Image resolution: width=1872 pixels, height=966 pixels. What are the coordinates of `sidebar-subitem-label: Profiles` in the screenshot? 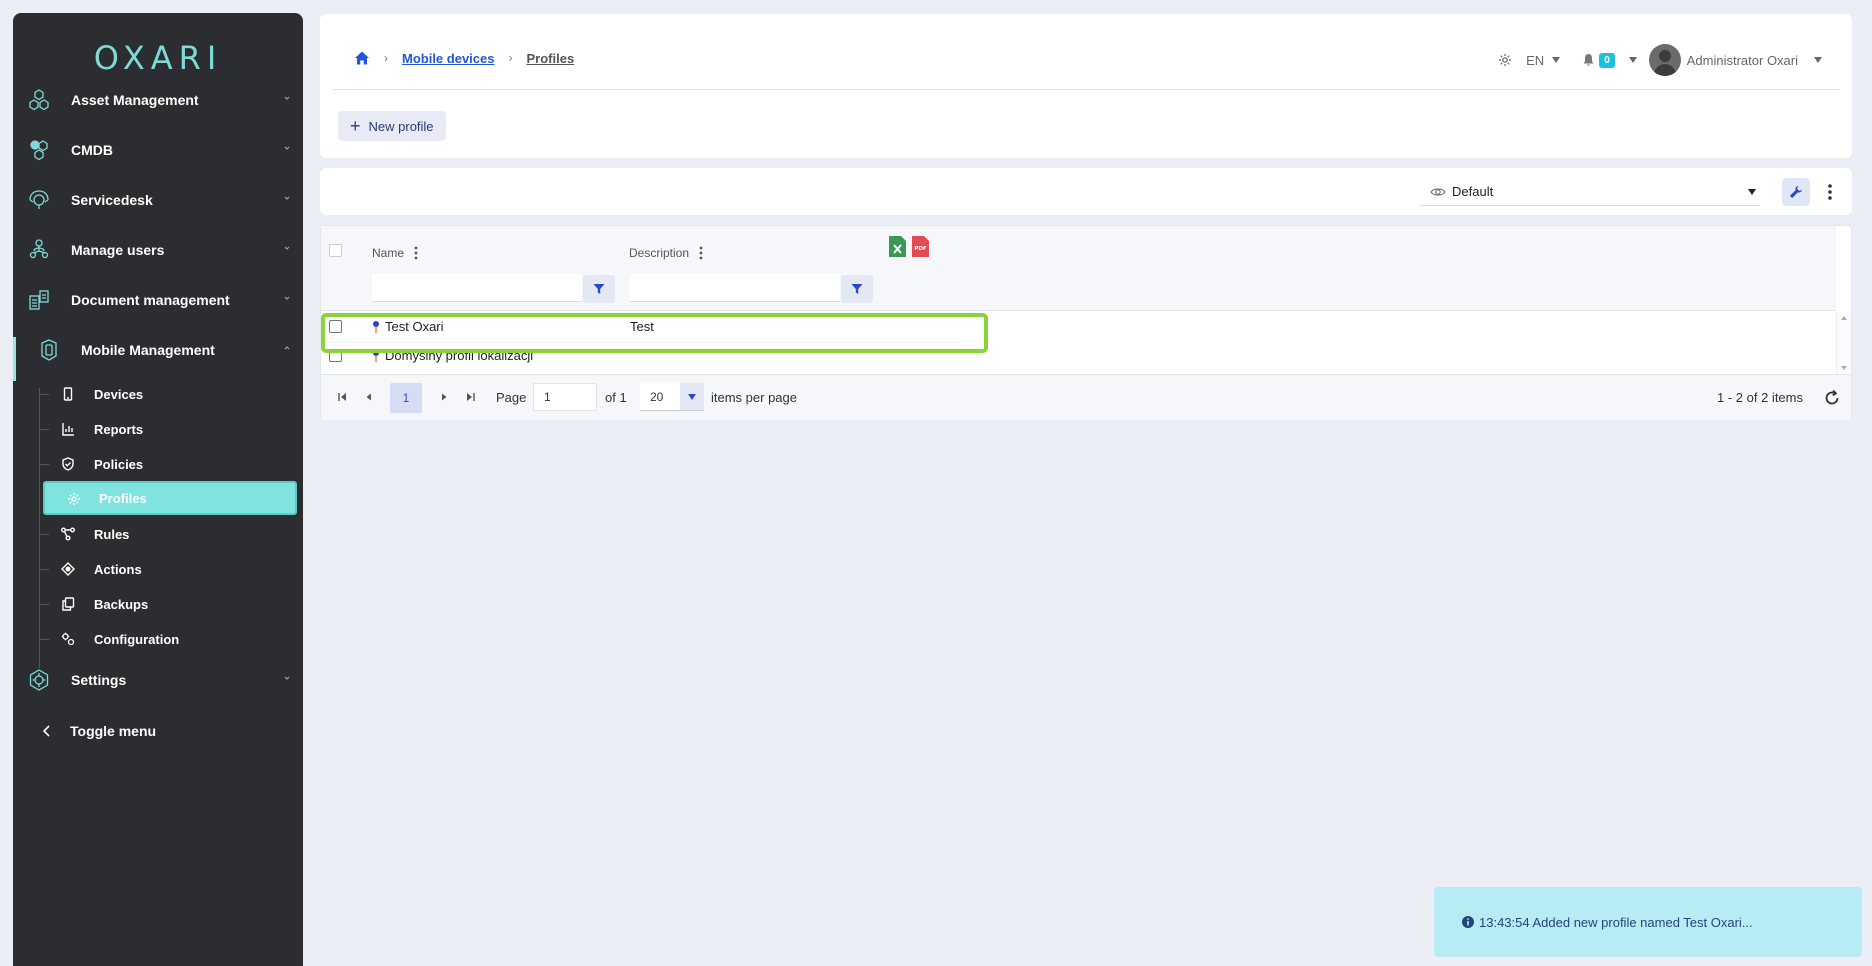 It's located at (123, 498).